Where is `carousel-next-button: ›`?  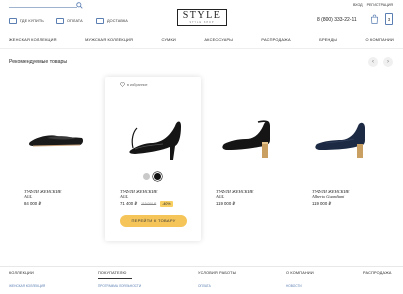
carousel-next-button: › is located at coordinates (388, 62).